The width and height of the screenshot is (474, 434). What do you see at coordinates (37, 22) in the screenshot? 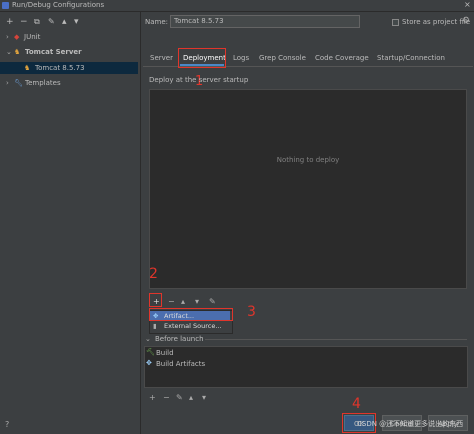
I see `copy-icon: ⧉` at bounding box center [37, 22].